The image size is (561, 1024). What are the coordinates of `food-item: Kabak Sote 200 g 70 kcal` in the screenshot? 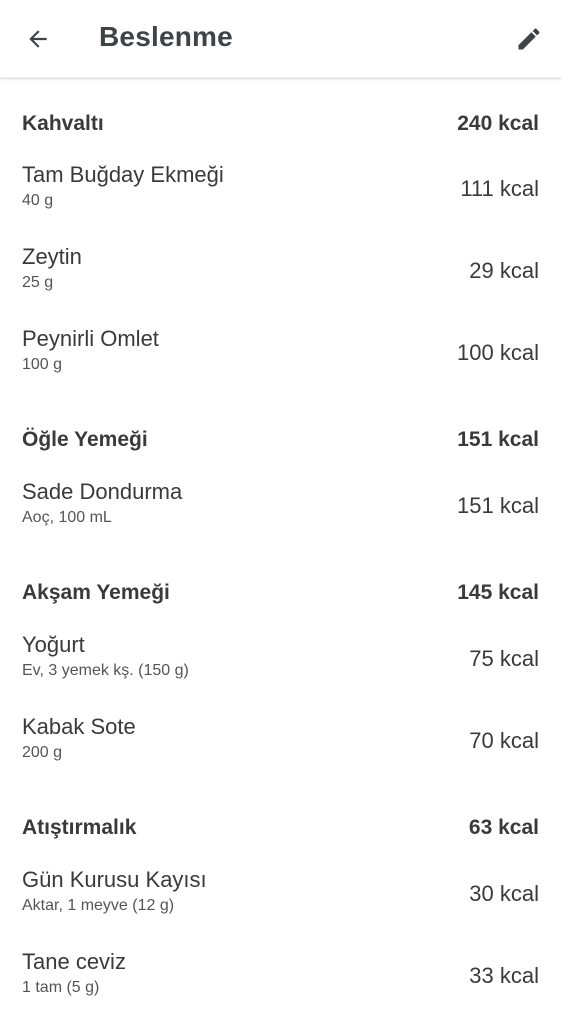 It's located at (280, 744).